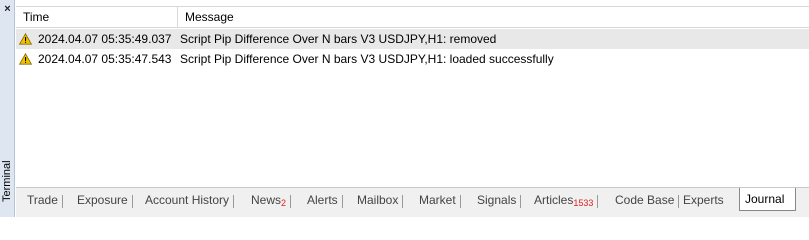 The width and height of the screenshot is (809, 240). I want to click on tab-exposure: Exposure, so click(102, 200).